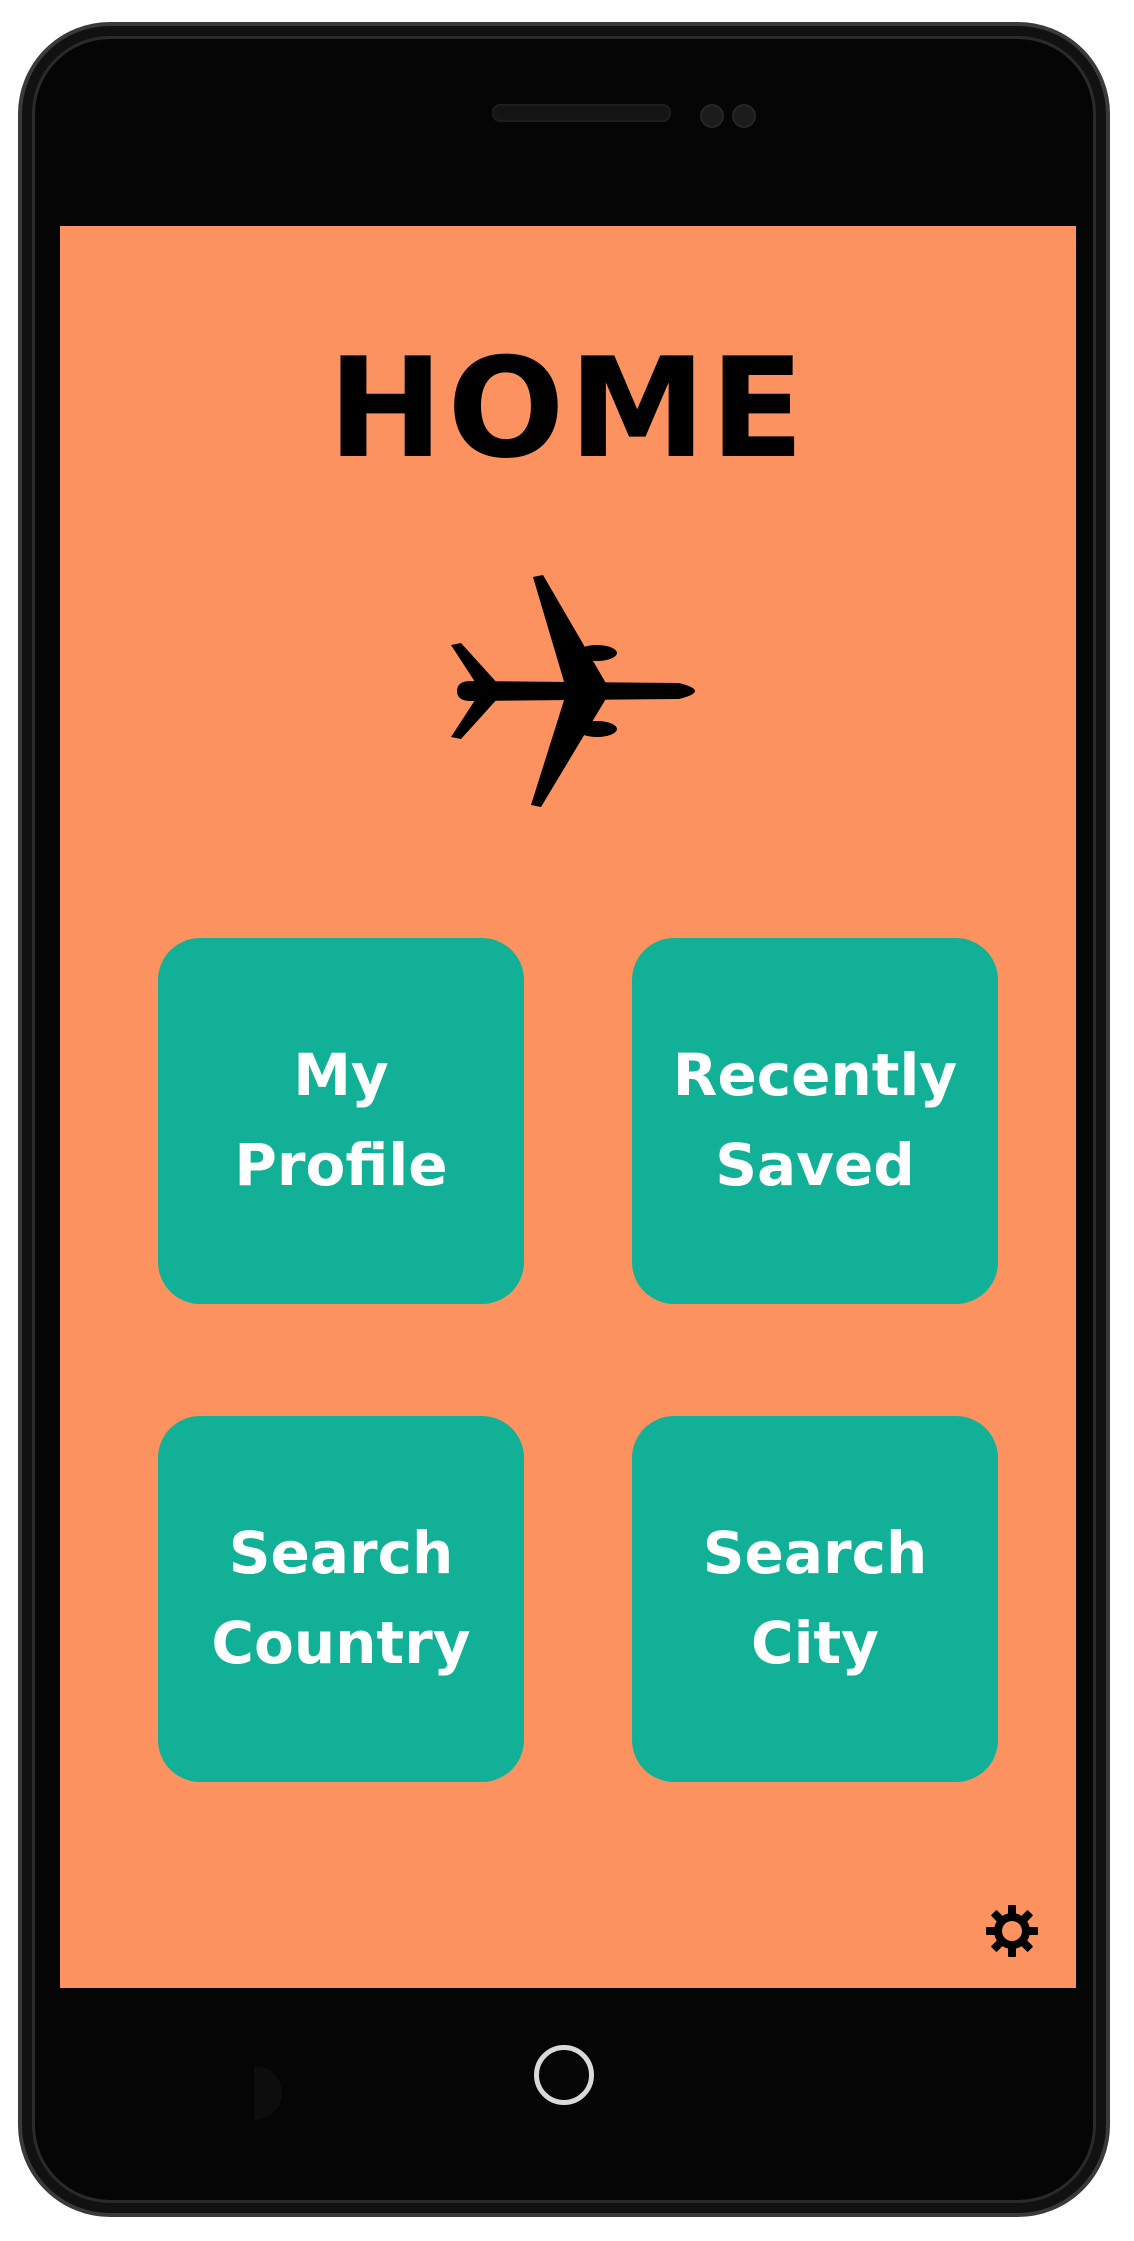  What do you see at coordinates (568, 408) in the screenshot?
I see `page-title: HOME` at bounding box center [568, 408].